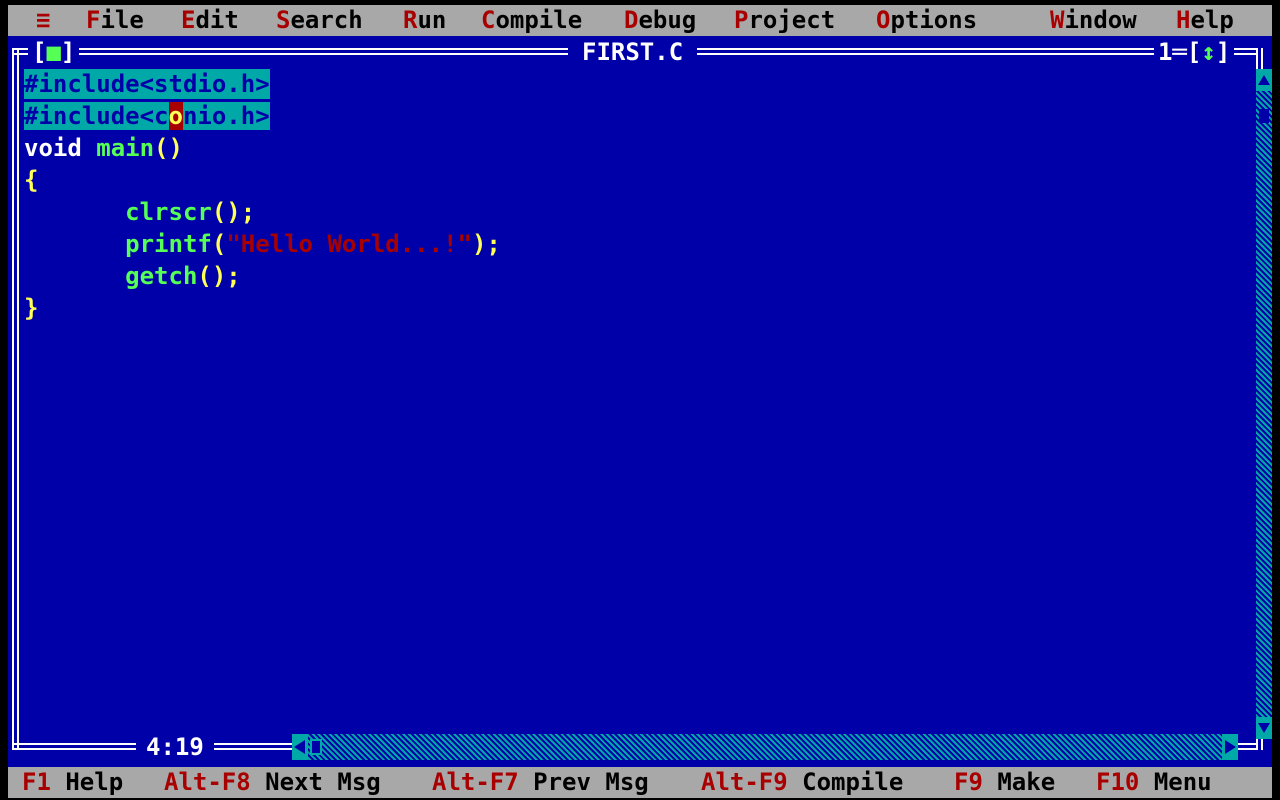 Image resolution: width=1280 pixels, height=800 pixels. What do you see at coordinates (1165, 52) in the screenshot?
I see `window-number: 1` at bounding box center [1165, 52].